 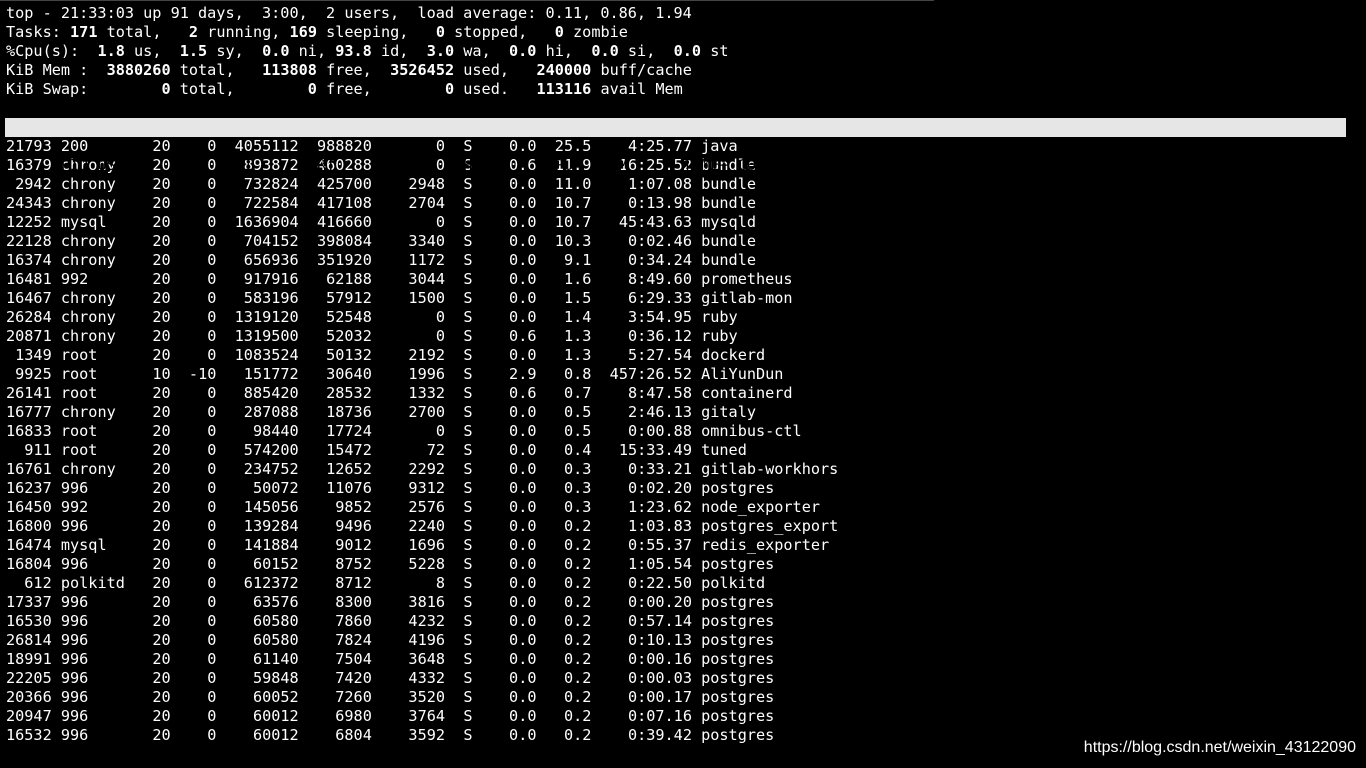 What do you see at coordinates (413, 431) in the screenshot?
I see `cell-shr: 0` at bounding box center [413, 431].